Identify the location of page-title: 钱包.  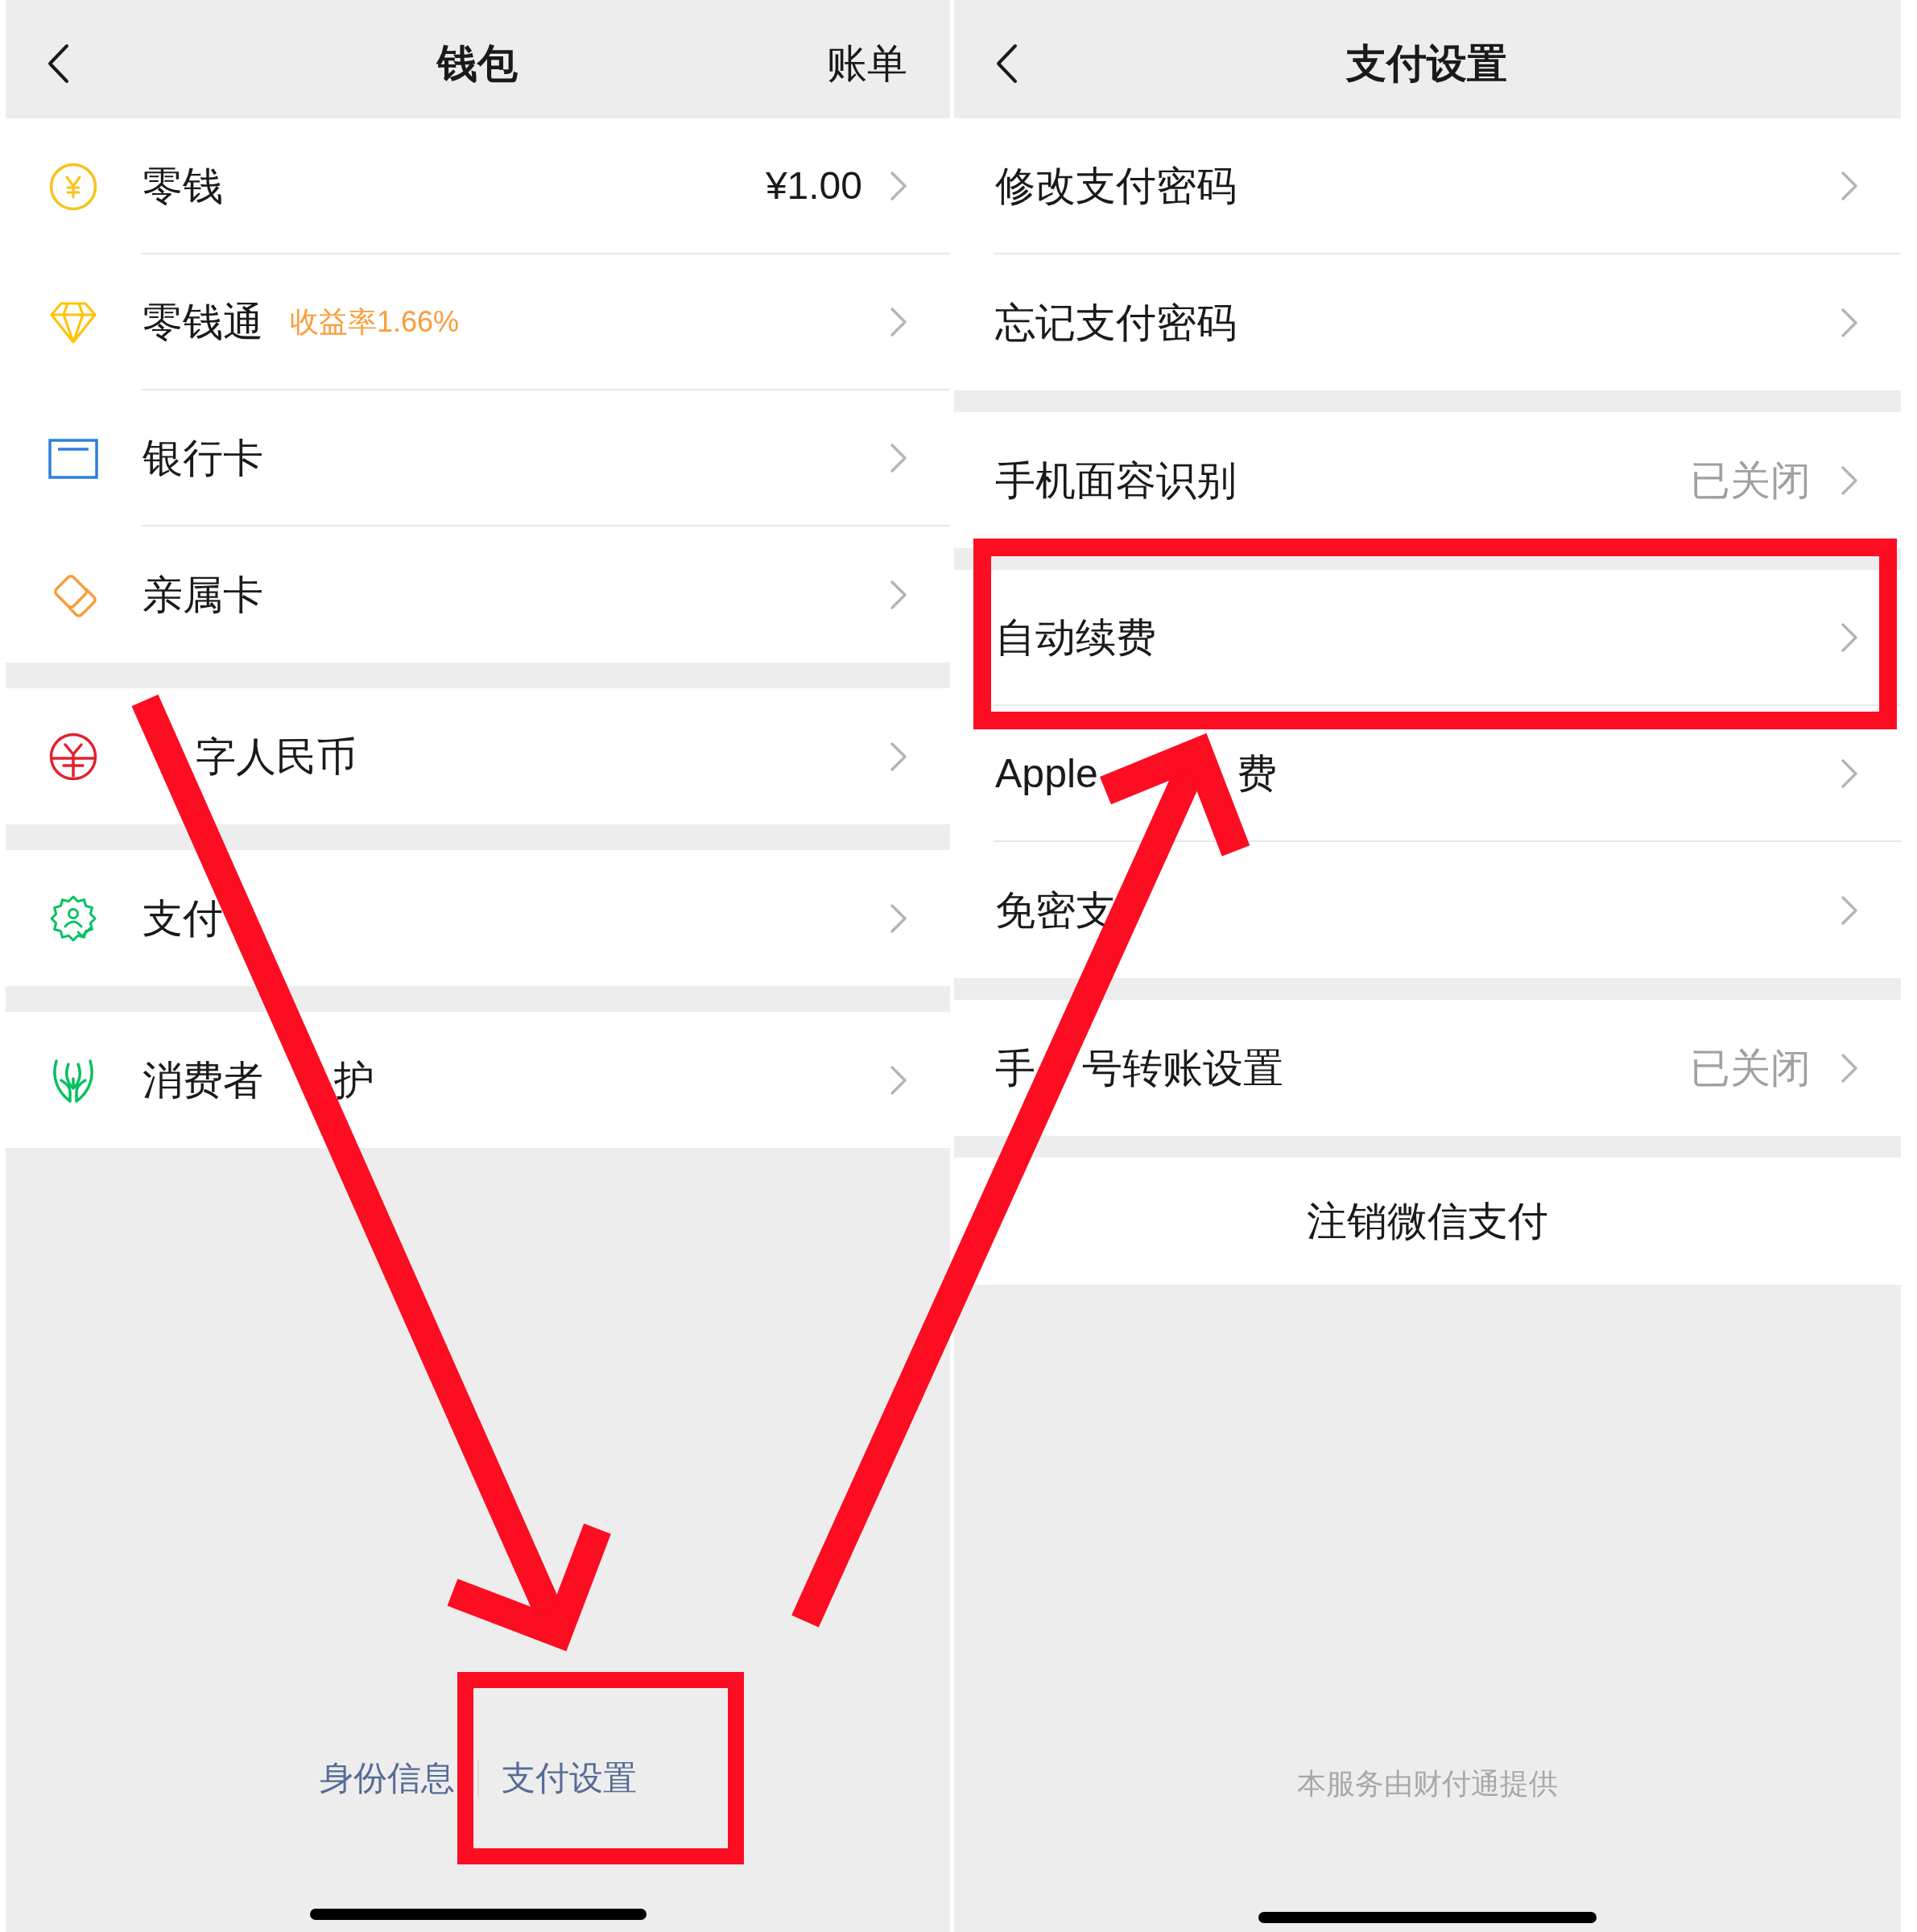
(477, 63).